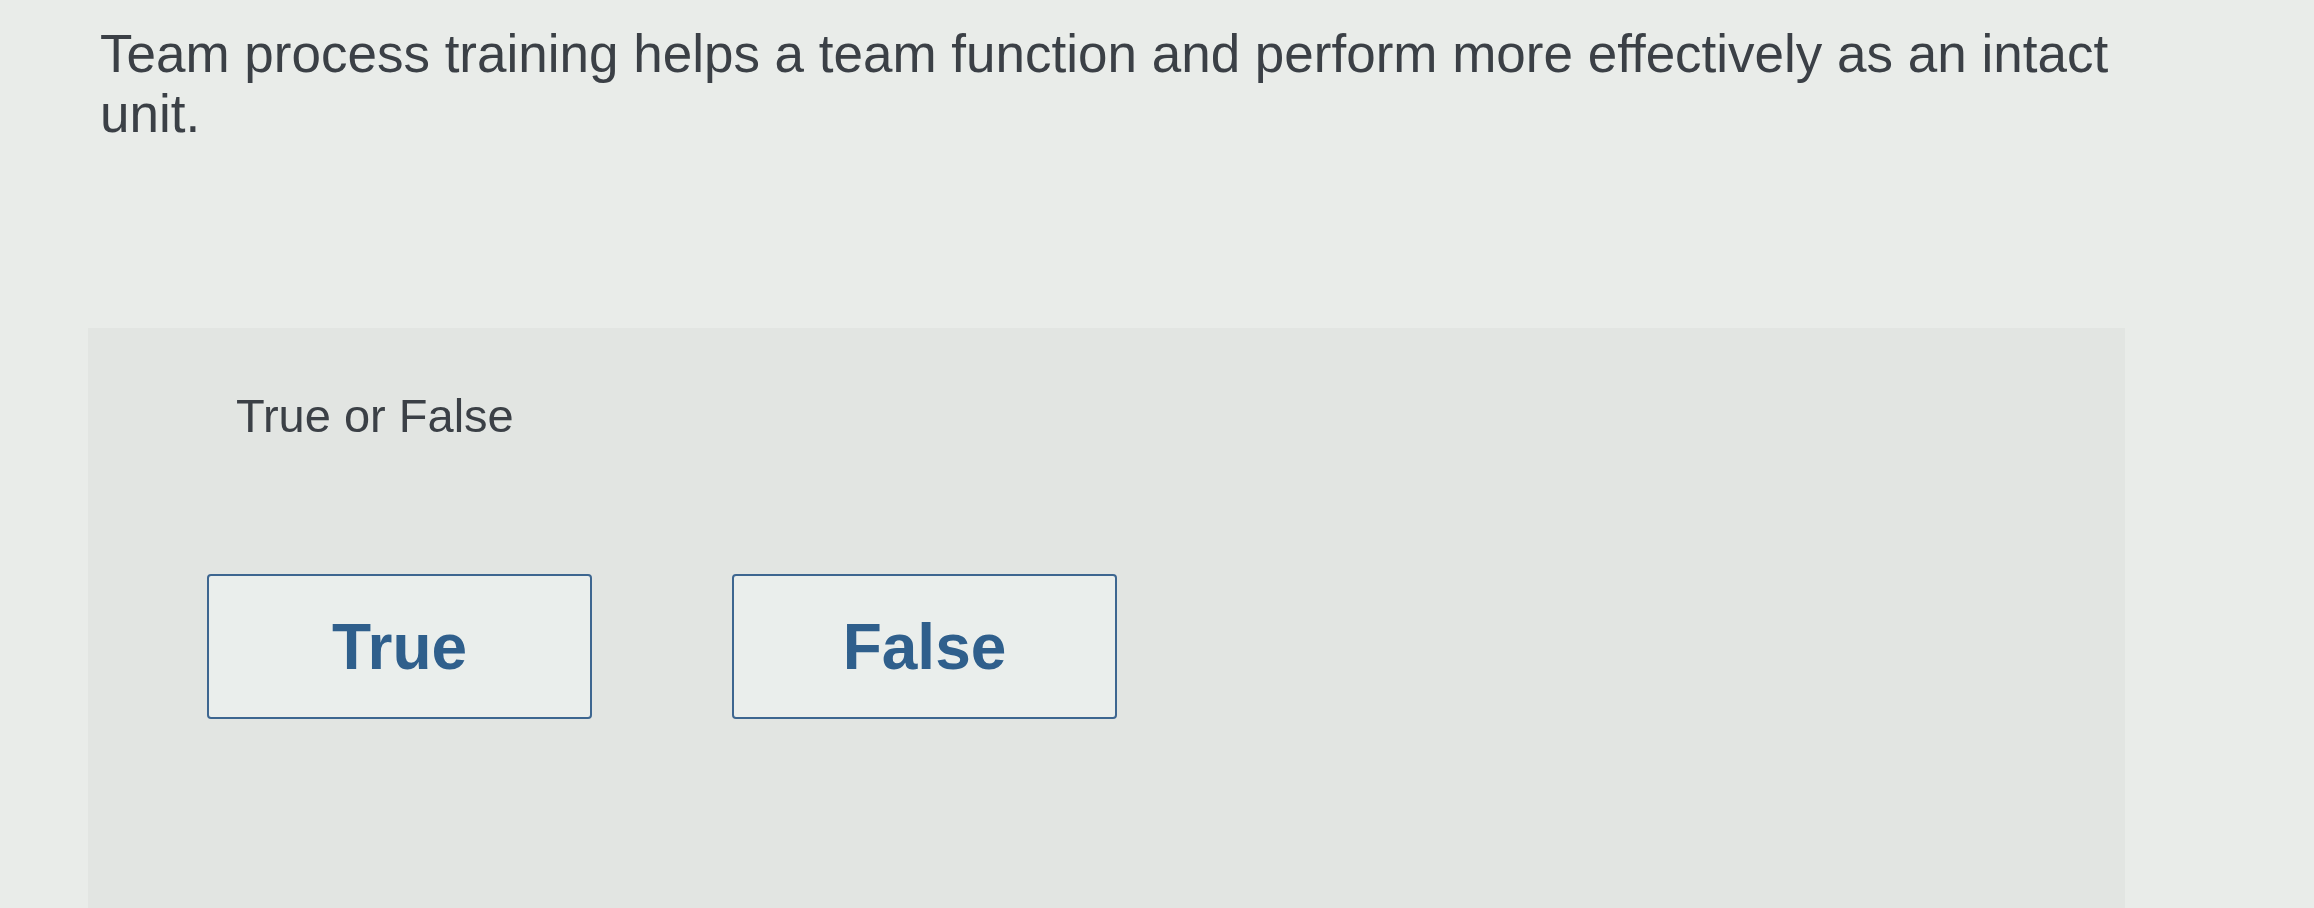 The width and height of the screenshot is (2314, 908). Describe the element at coordinates (399, 646) in the screenshot. I see `answer-choice-button: True` at that location.